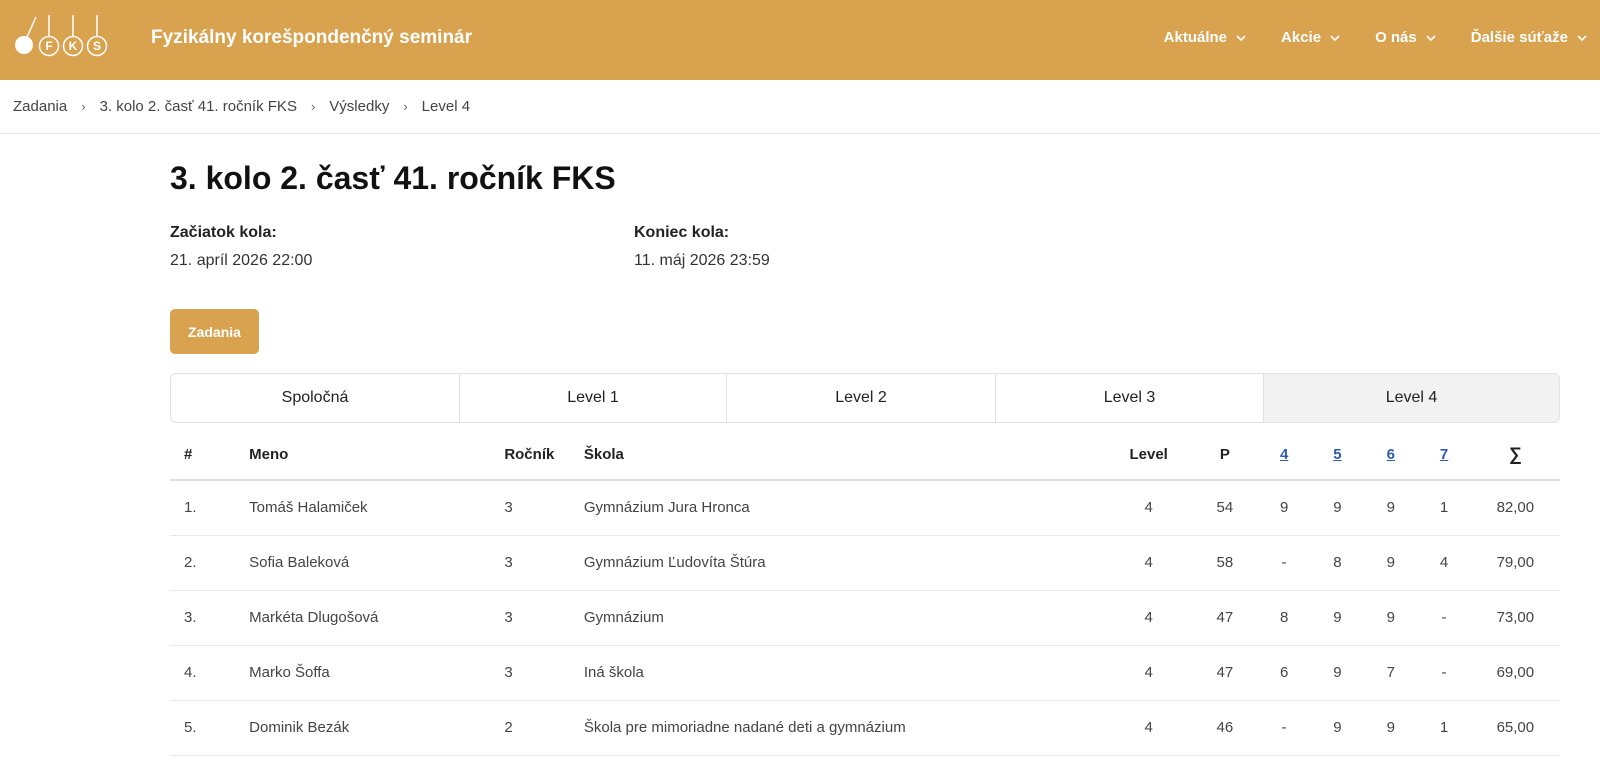  I want to click on col-task-4: 4, so click(1284, 455).